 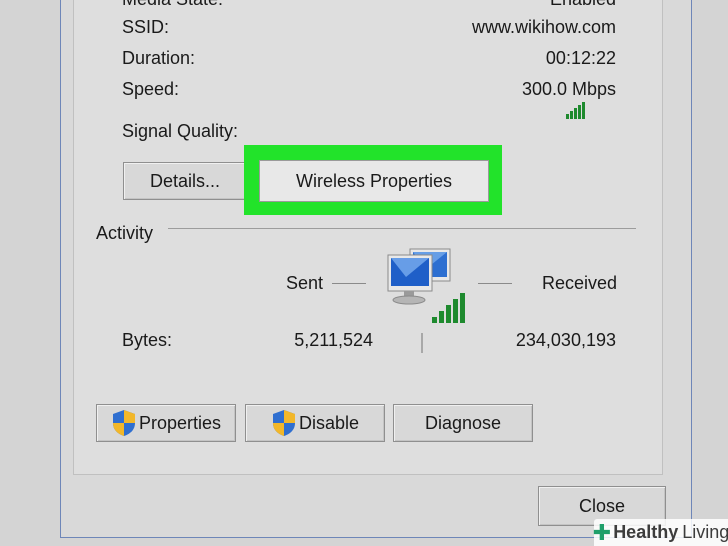 I want to click on activity-section-title: Activity, so click(x=125, y=233).